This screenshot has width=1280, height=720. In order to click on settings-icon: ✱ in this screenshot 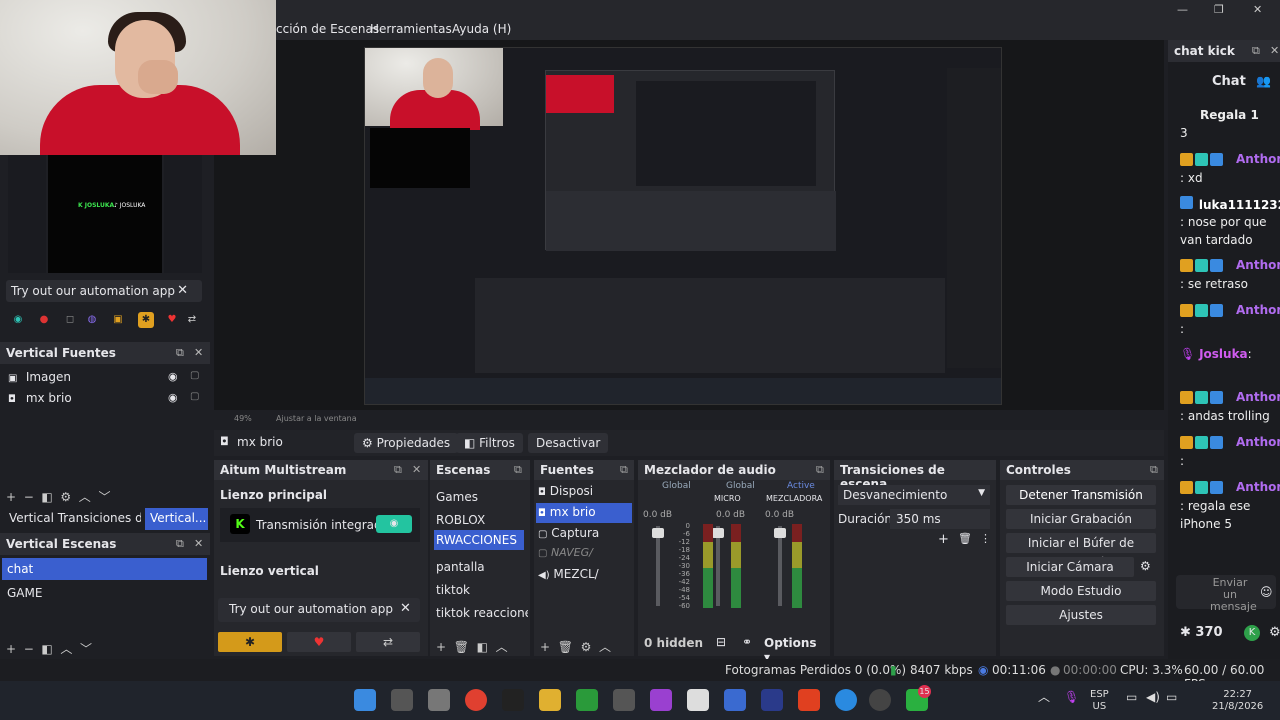, I will do `click(146, 320)`.